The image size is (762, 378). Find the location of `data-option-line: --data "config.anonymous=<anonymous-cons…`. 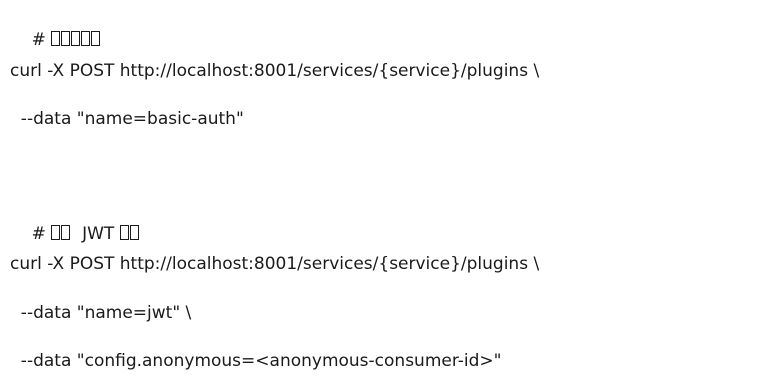

data-option-line: --data "config.anonymous=<anonymous-cons… is located at coordinates (256, 361).